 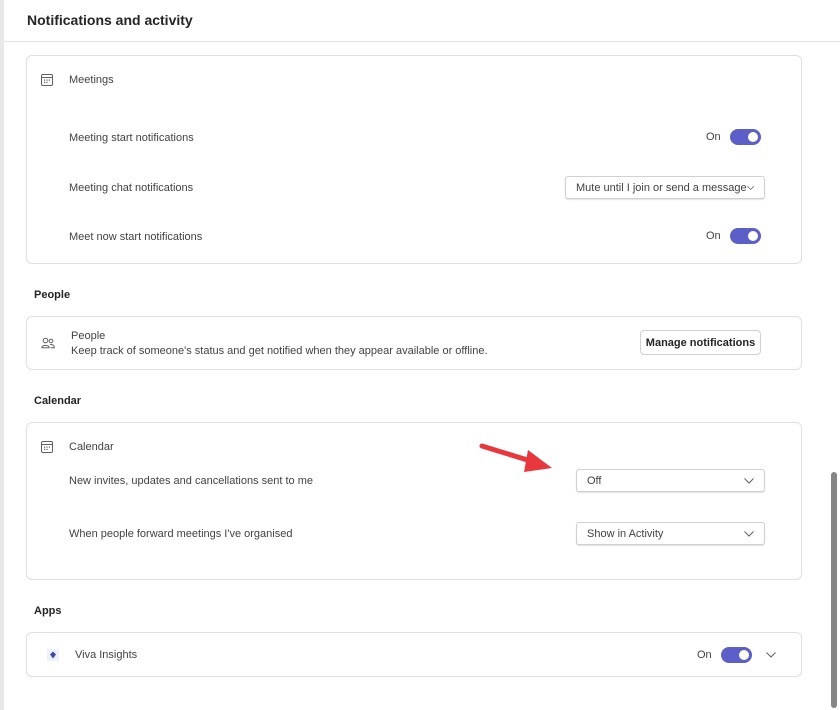 I want to click on people-card-title: People, so click(x=88, y=336).